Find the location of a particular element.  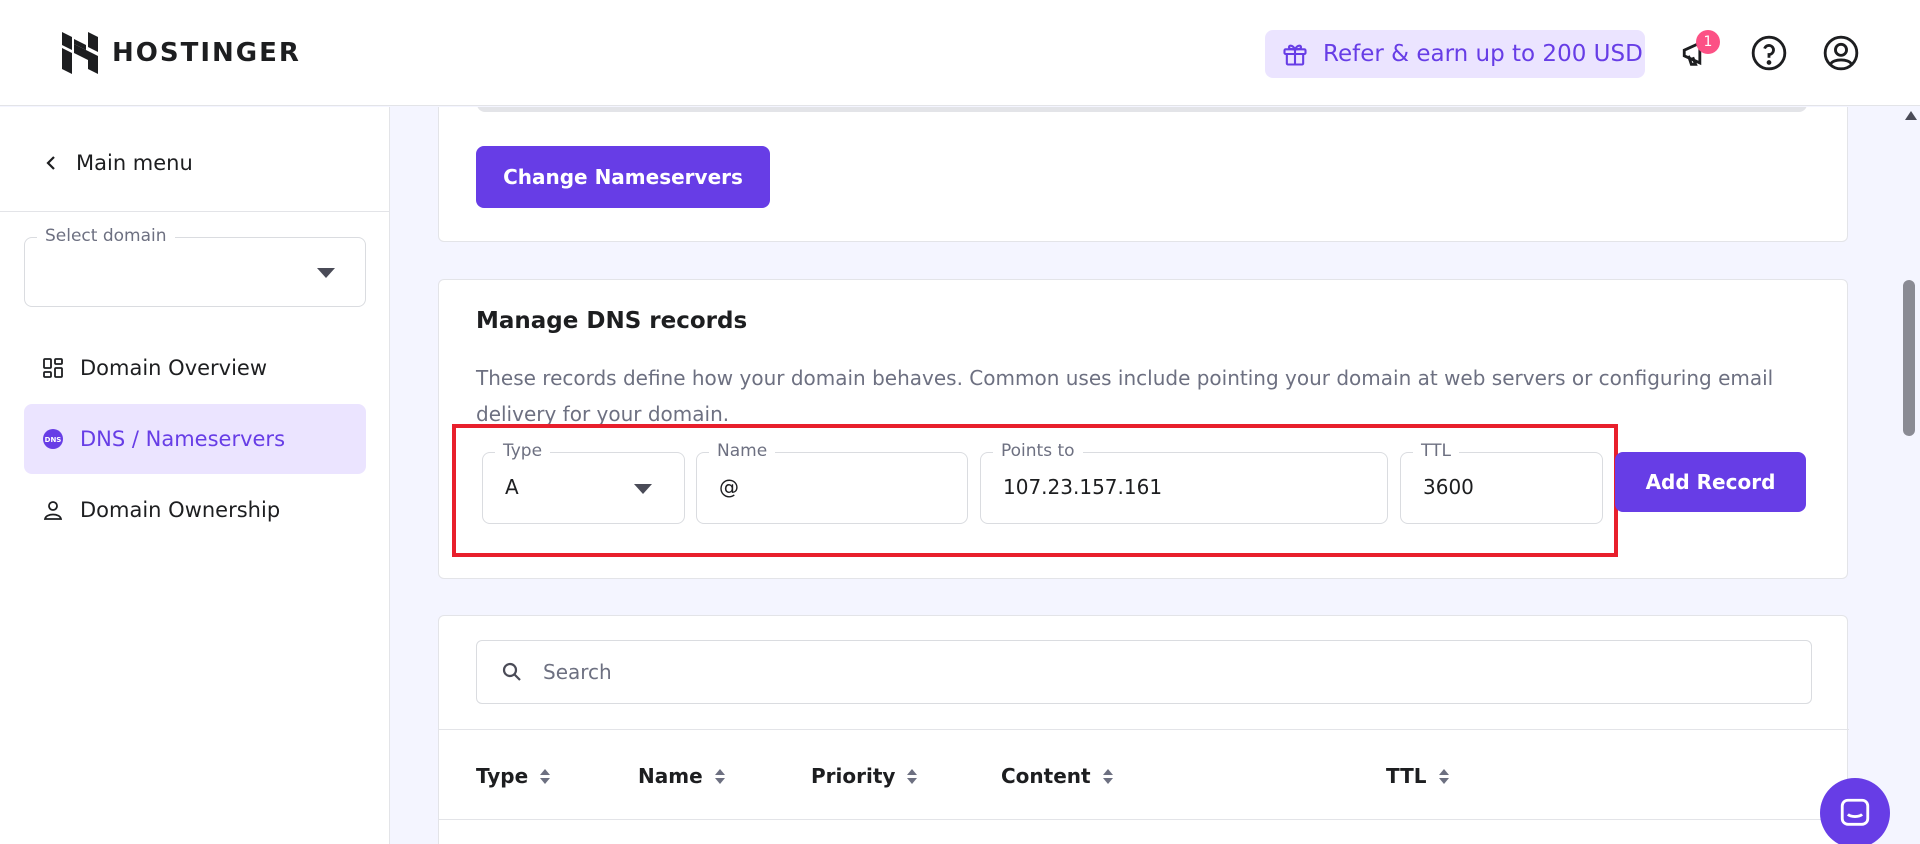

type-value: A is located at coordinates (512, 487).